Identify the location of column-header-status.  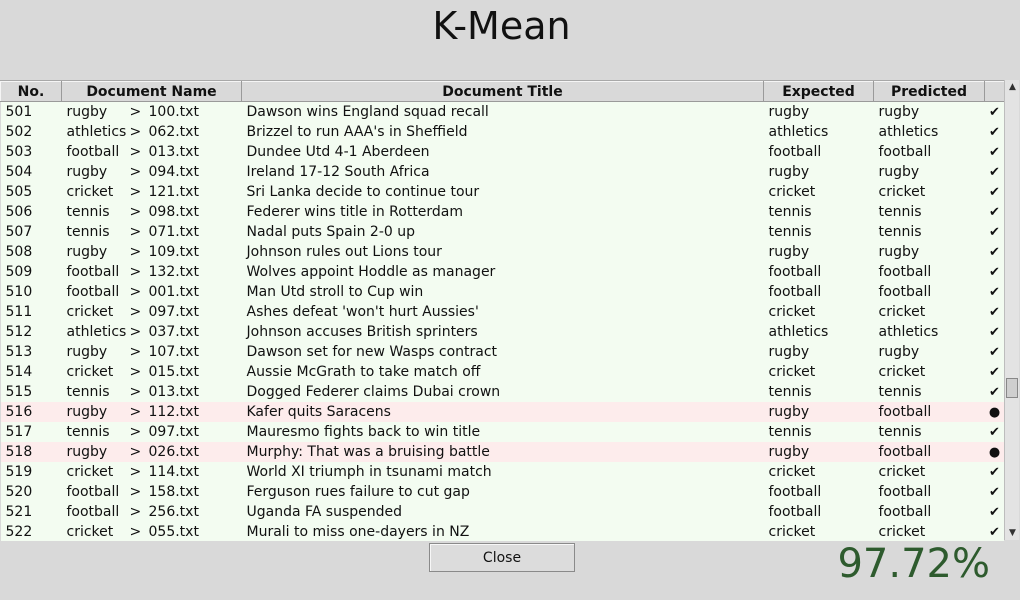
(994, 91).